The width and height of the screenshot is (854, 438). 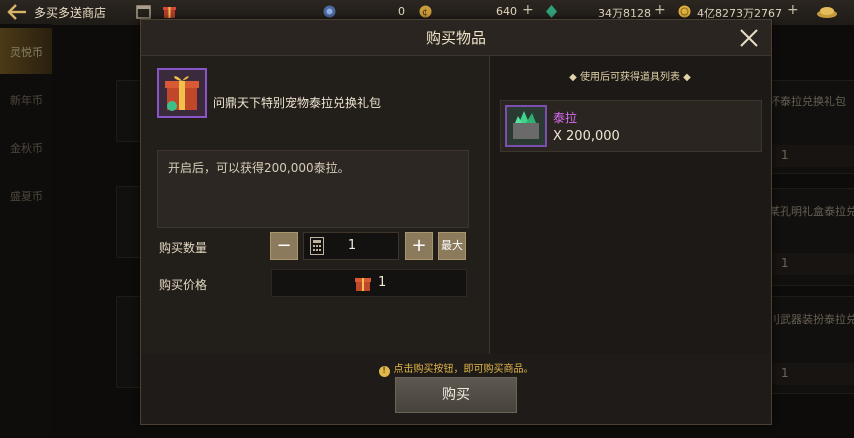 What do you see at coordinates (284, 246) in the screenshot?
I see `decrease-quantity-button: −` at bounding box center [284, 246].